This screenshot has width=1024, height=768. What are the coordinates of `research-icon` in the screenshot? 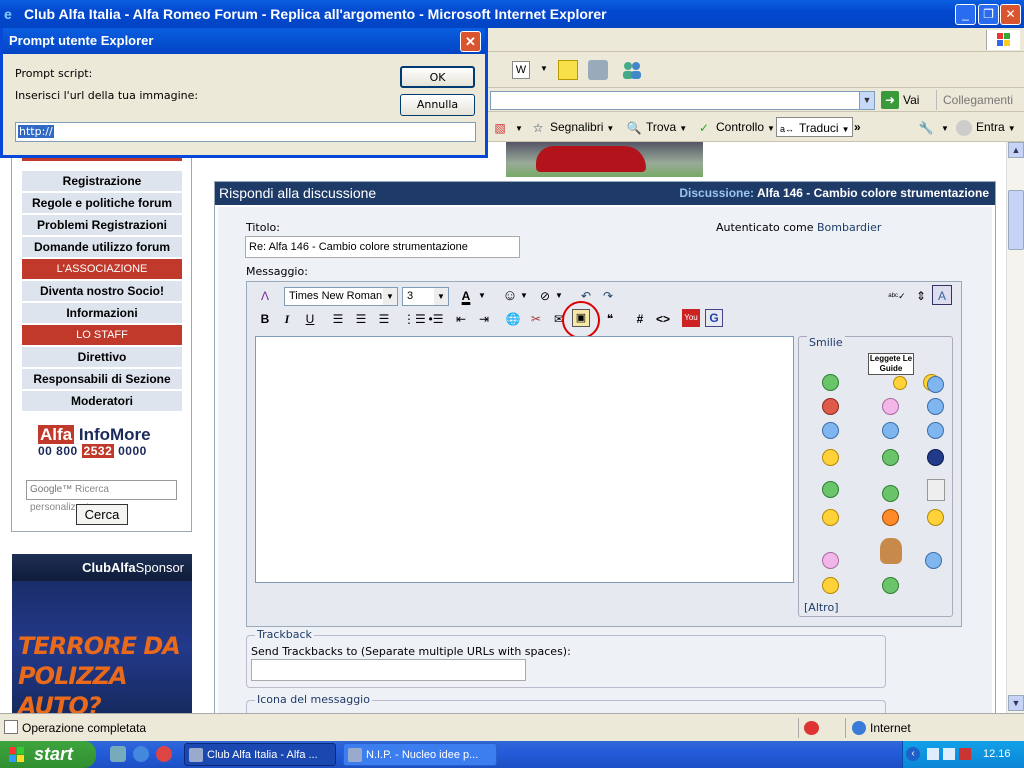 It's located at (598, 70).